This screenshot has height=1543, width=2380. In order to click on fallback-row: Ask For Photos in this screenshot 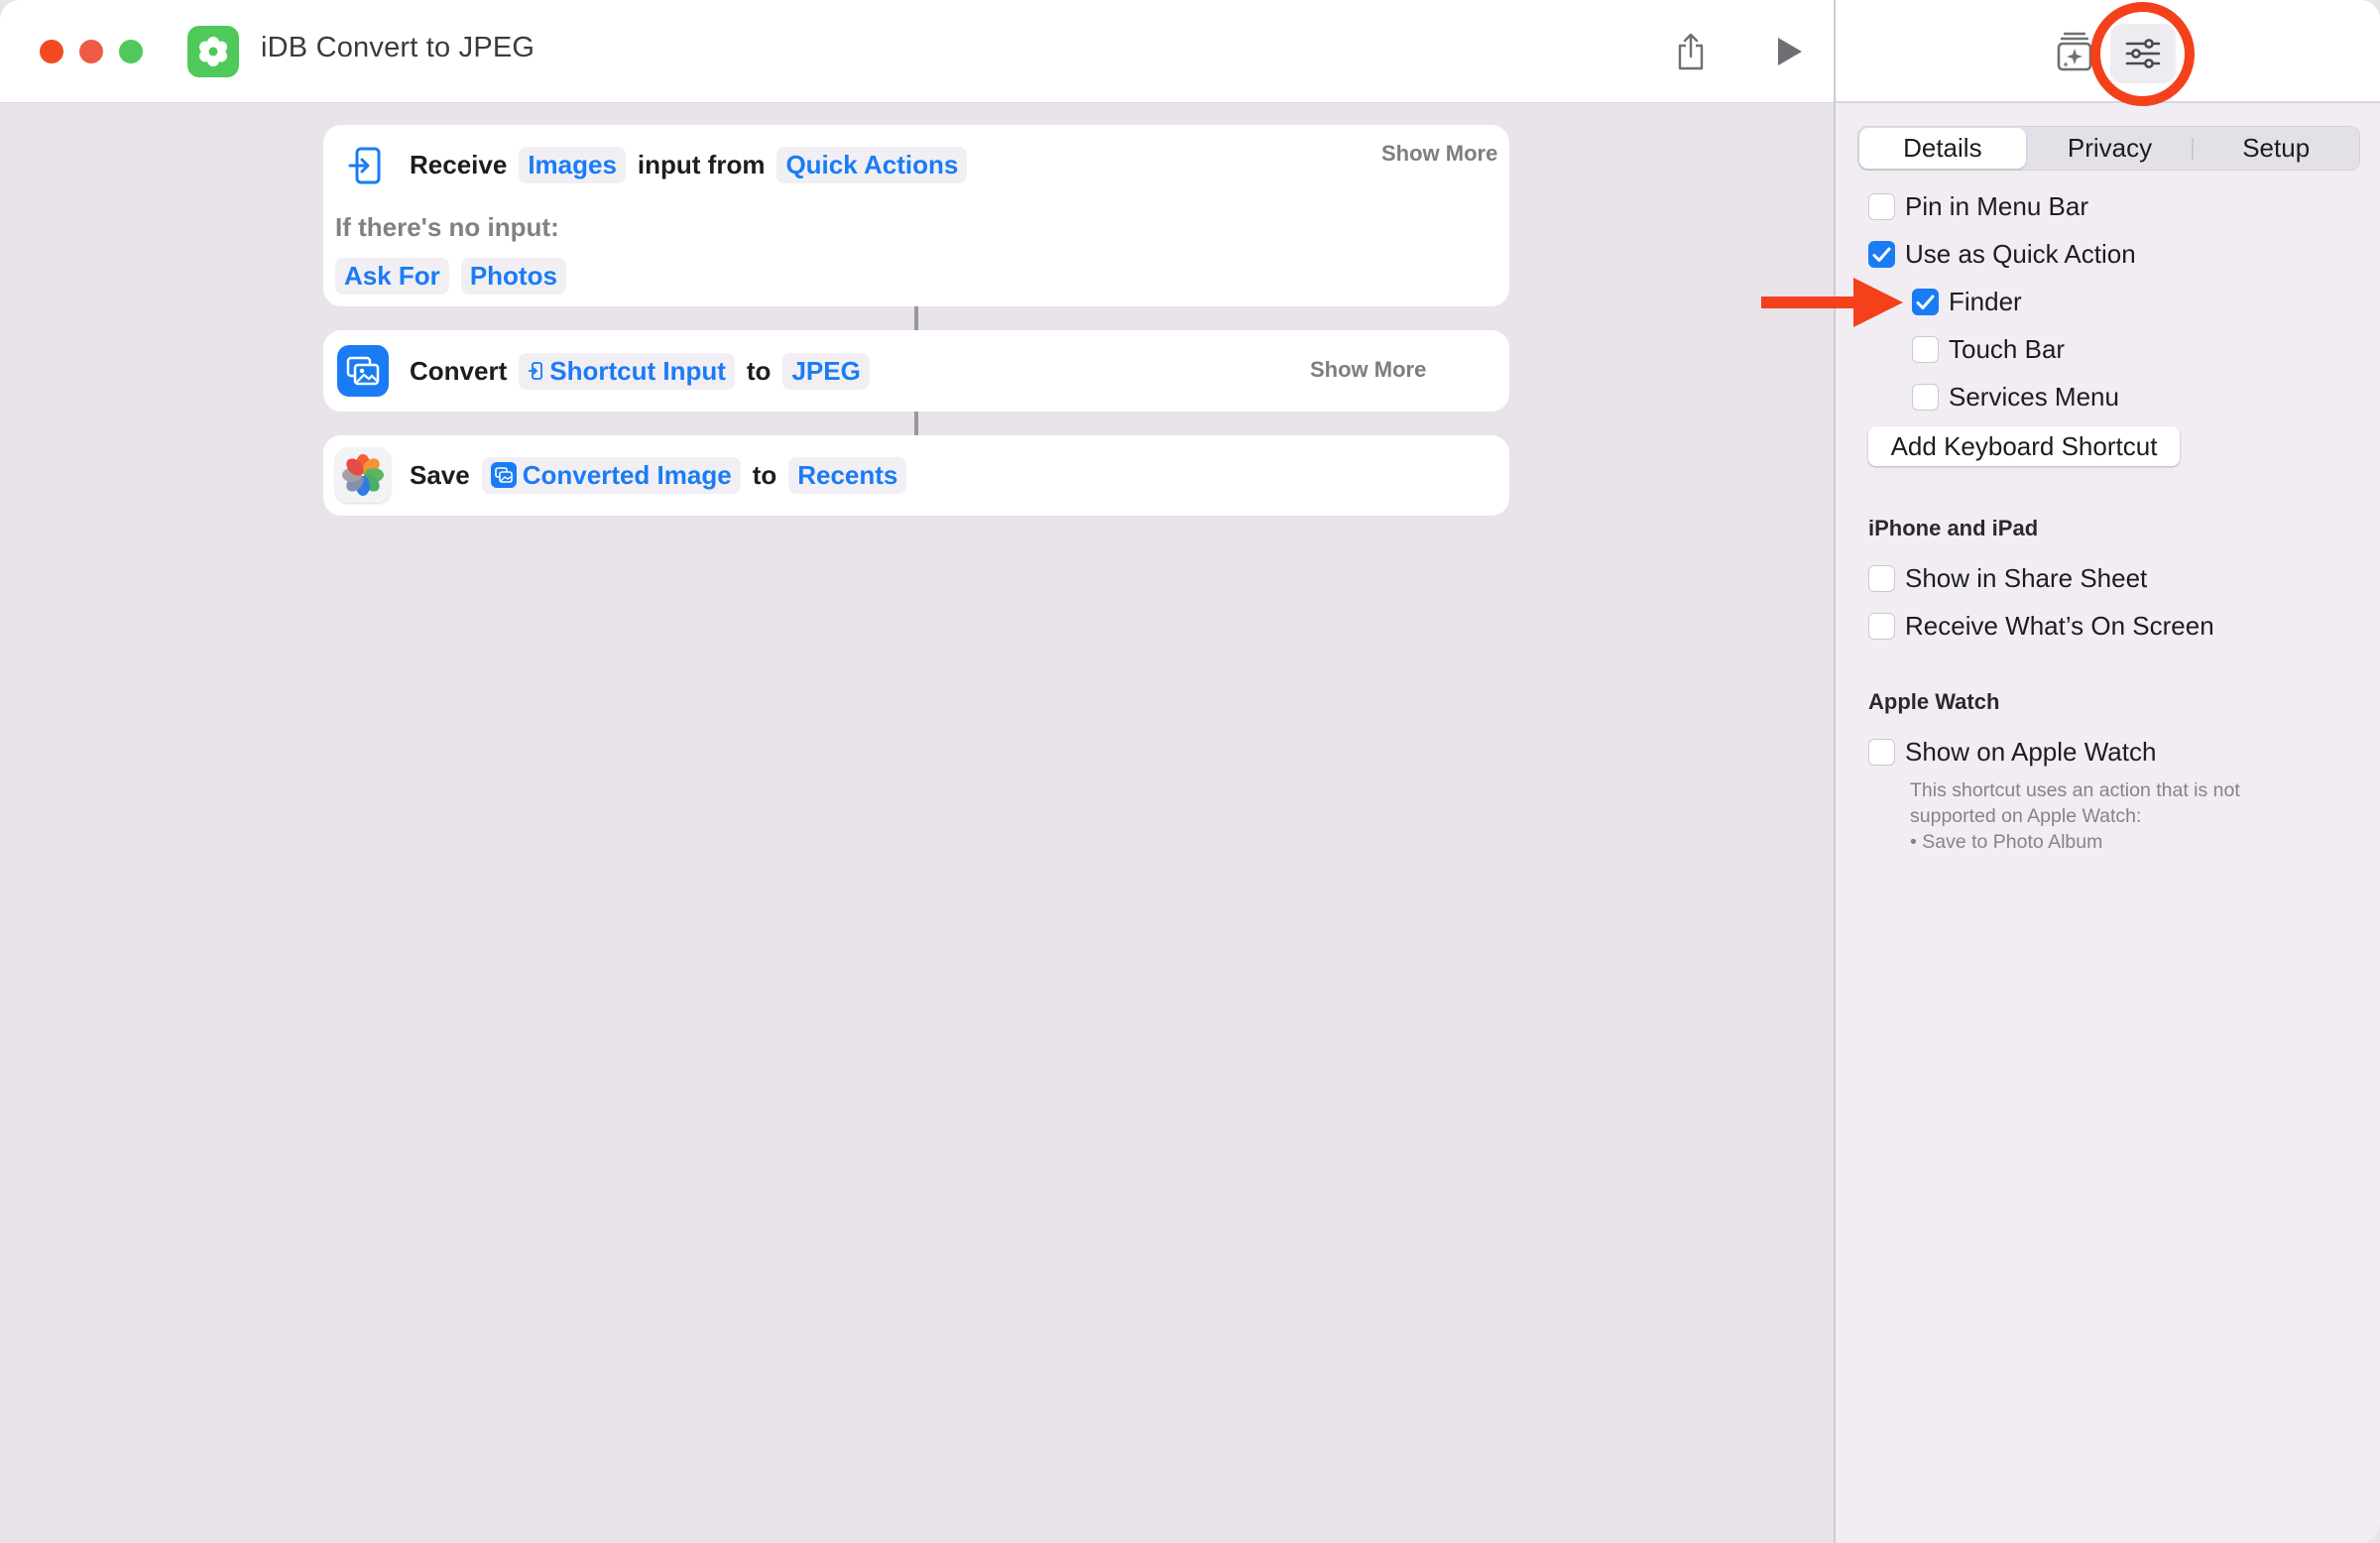, I will do `click(456, 276)`.